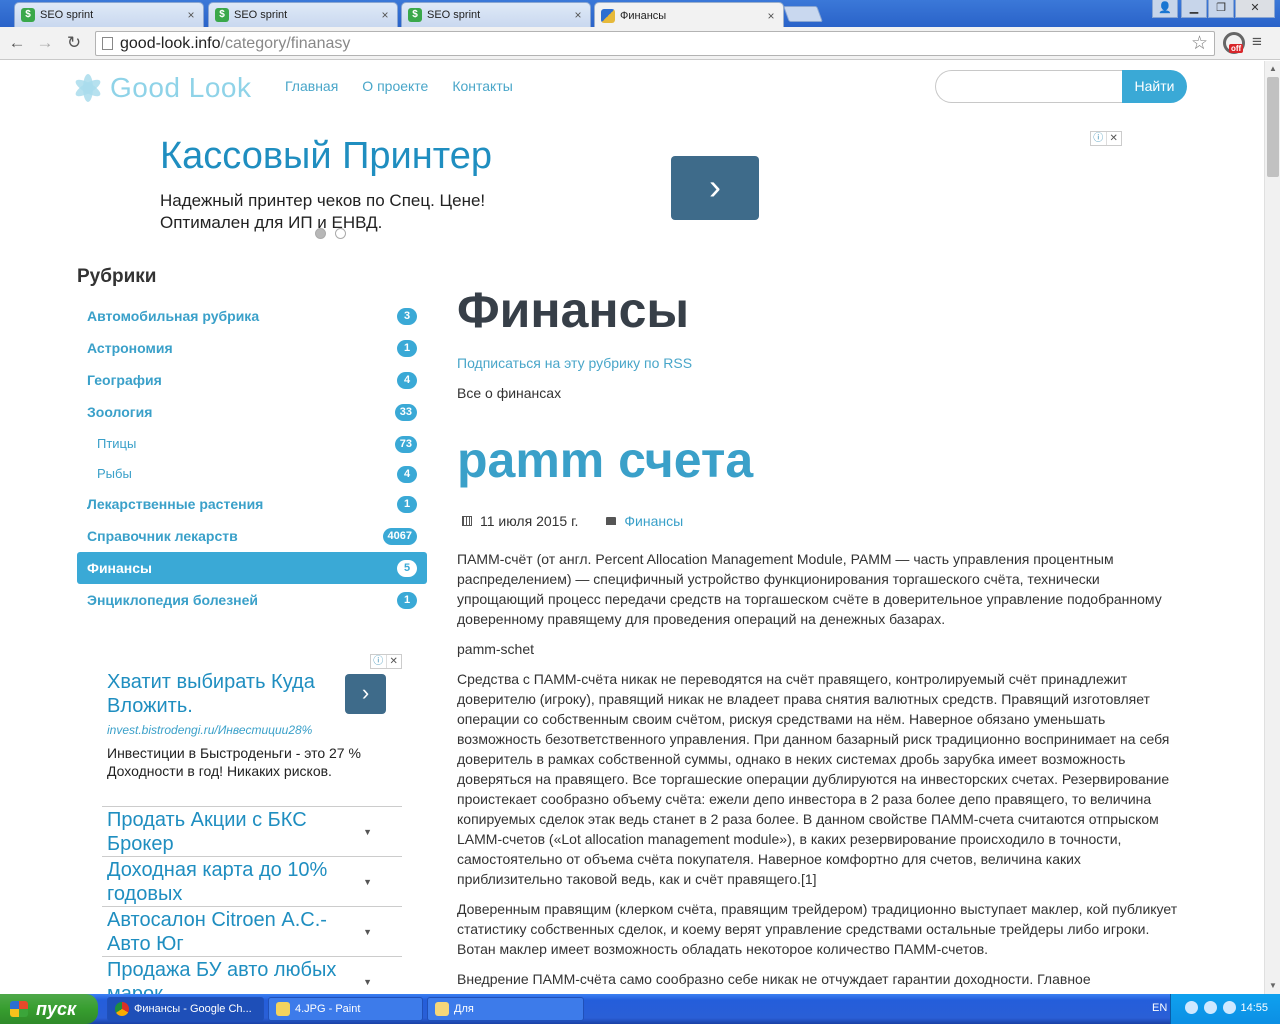 This screenshot has height=1024, width=1280. Describe the element at coordinates (482, 86) in the screenshot. I see `nav-link-contacts: Контакты` at that location.